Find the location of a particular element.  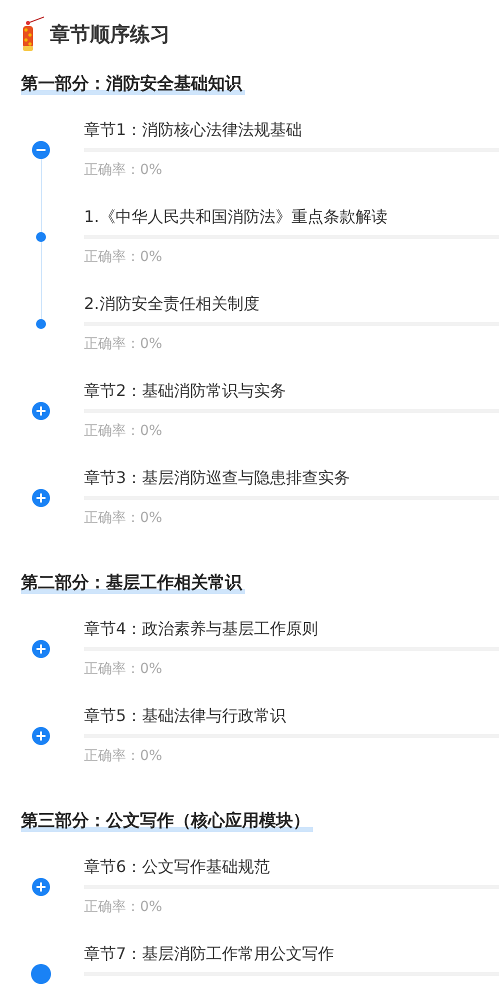

section-heading: 第三部分：公文写作（核心应用模块） is located at coordinates (167, 821).